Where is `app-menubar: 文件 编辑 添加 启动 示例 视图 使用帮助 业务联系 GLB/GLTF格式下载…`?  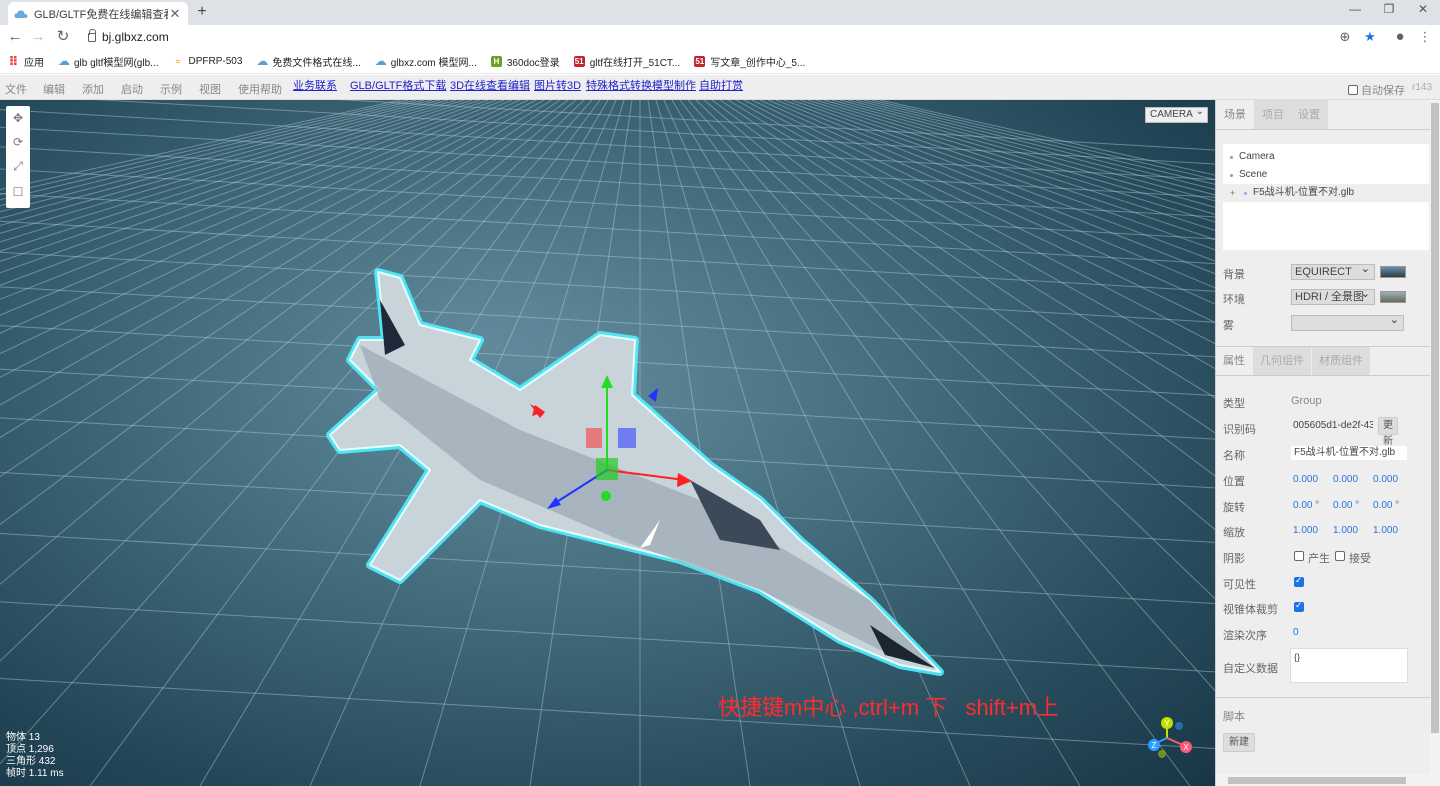 app-menubar: 文件 编辑 添加 启动 示例 视图 使用帮助 业务联系 GLB/GLTF格式下载… is located at coordinates (720, 87).